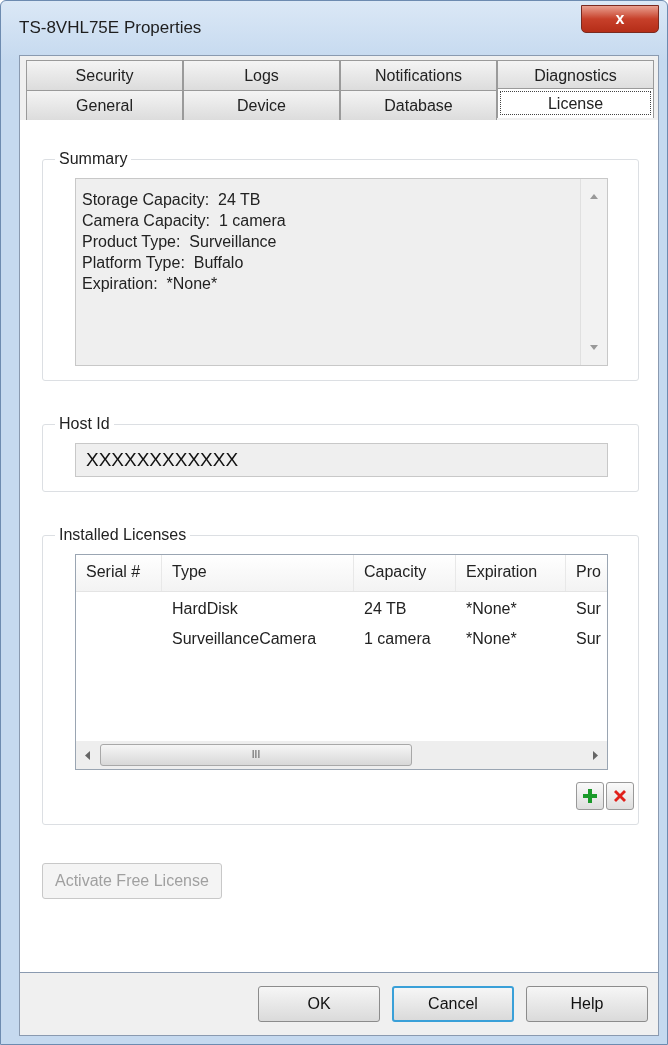  I want to click on tab: Notifications, so click(418, 75).